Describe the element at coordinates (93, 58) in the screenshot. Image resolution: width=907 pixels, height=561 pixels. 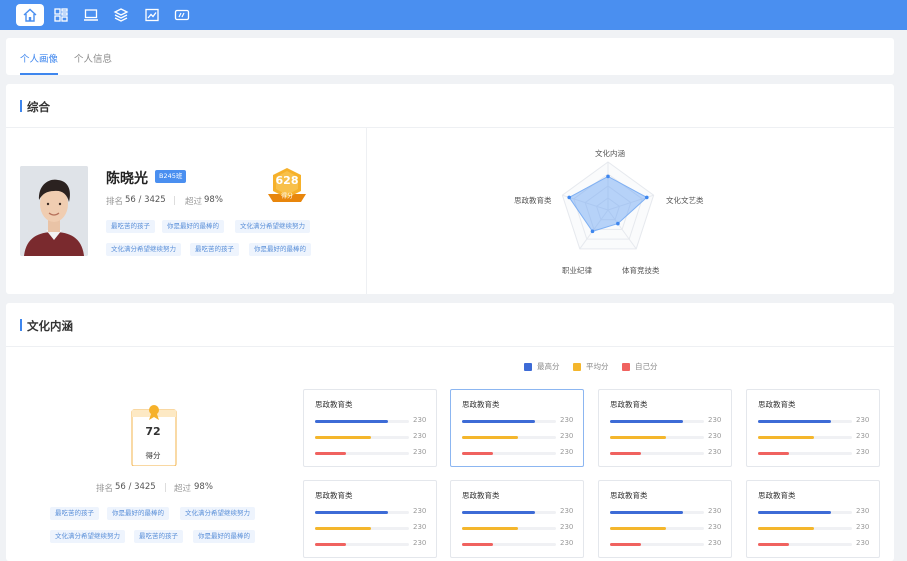
I see `tab-personal-info: 个人信息` at that location.